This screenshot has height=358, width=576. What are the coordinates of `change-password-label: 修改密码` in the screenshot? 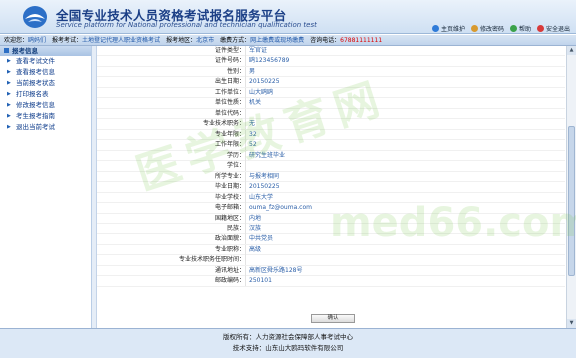 It's located at (491, 29).